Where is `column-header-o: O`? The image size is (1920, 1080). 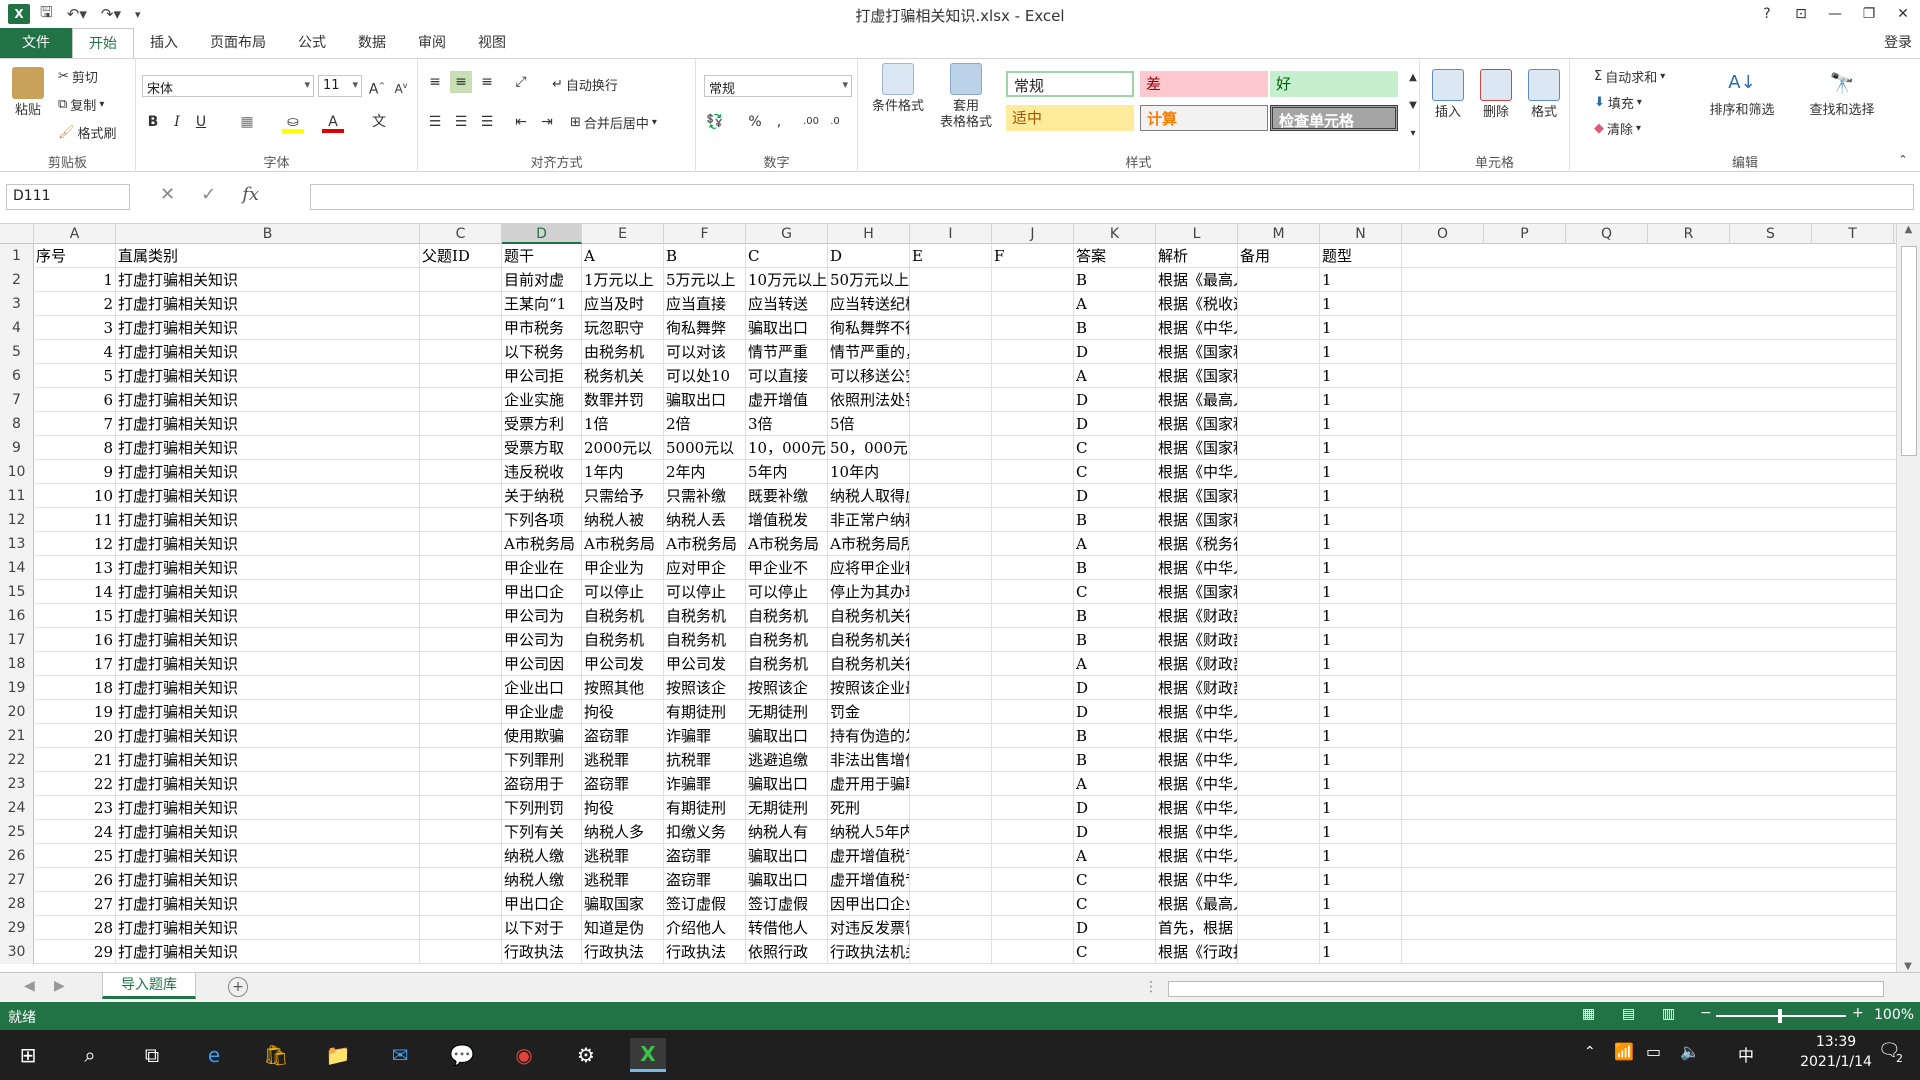 column-header-o: O is located at coordinates (1443, 234).